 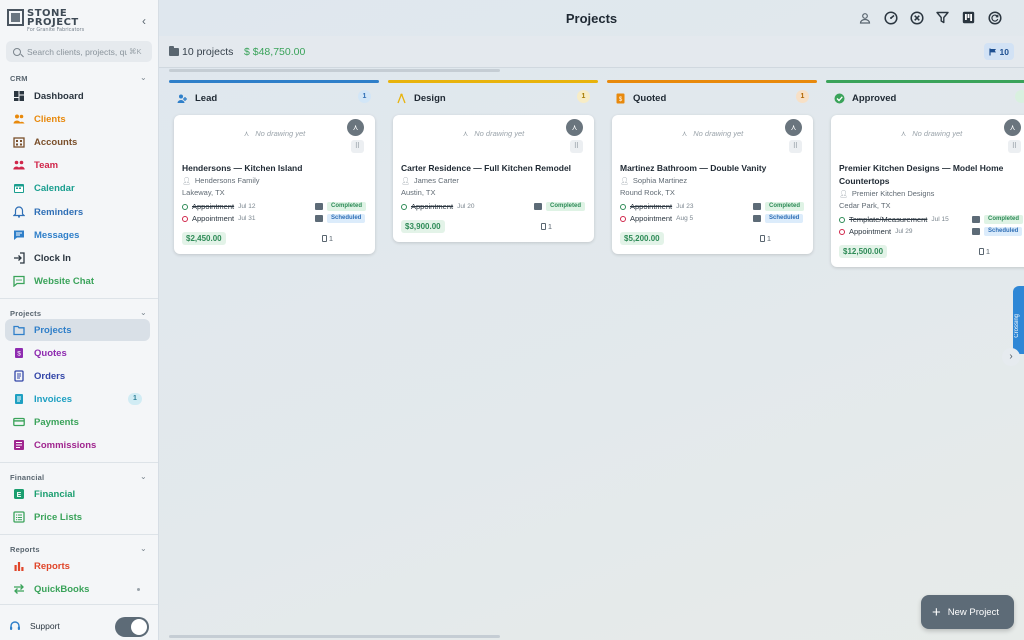 What do you see at coordinates (132, 627) in the screenshot?
I see `support-toggle` at bounding box center [132, 627].